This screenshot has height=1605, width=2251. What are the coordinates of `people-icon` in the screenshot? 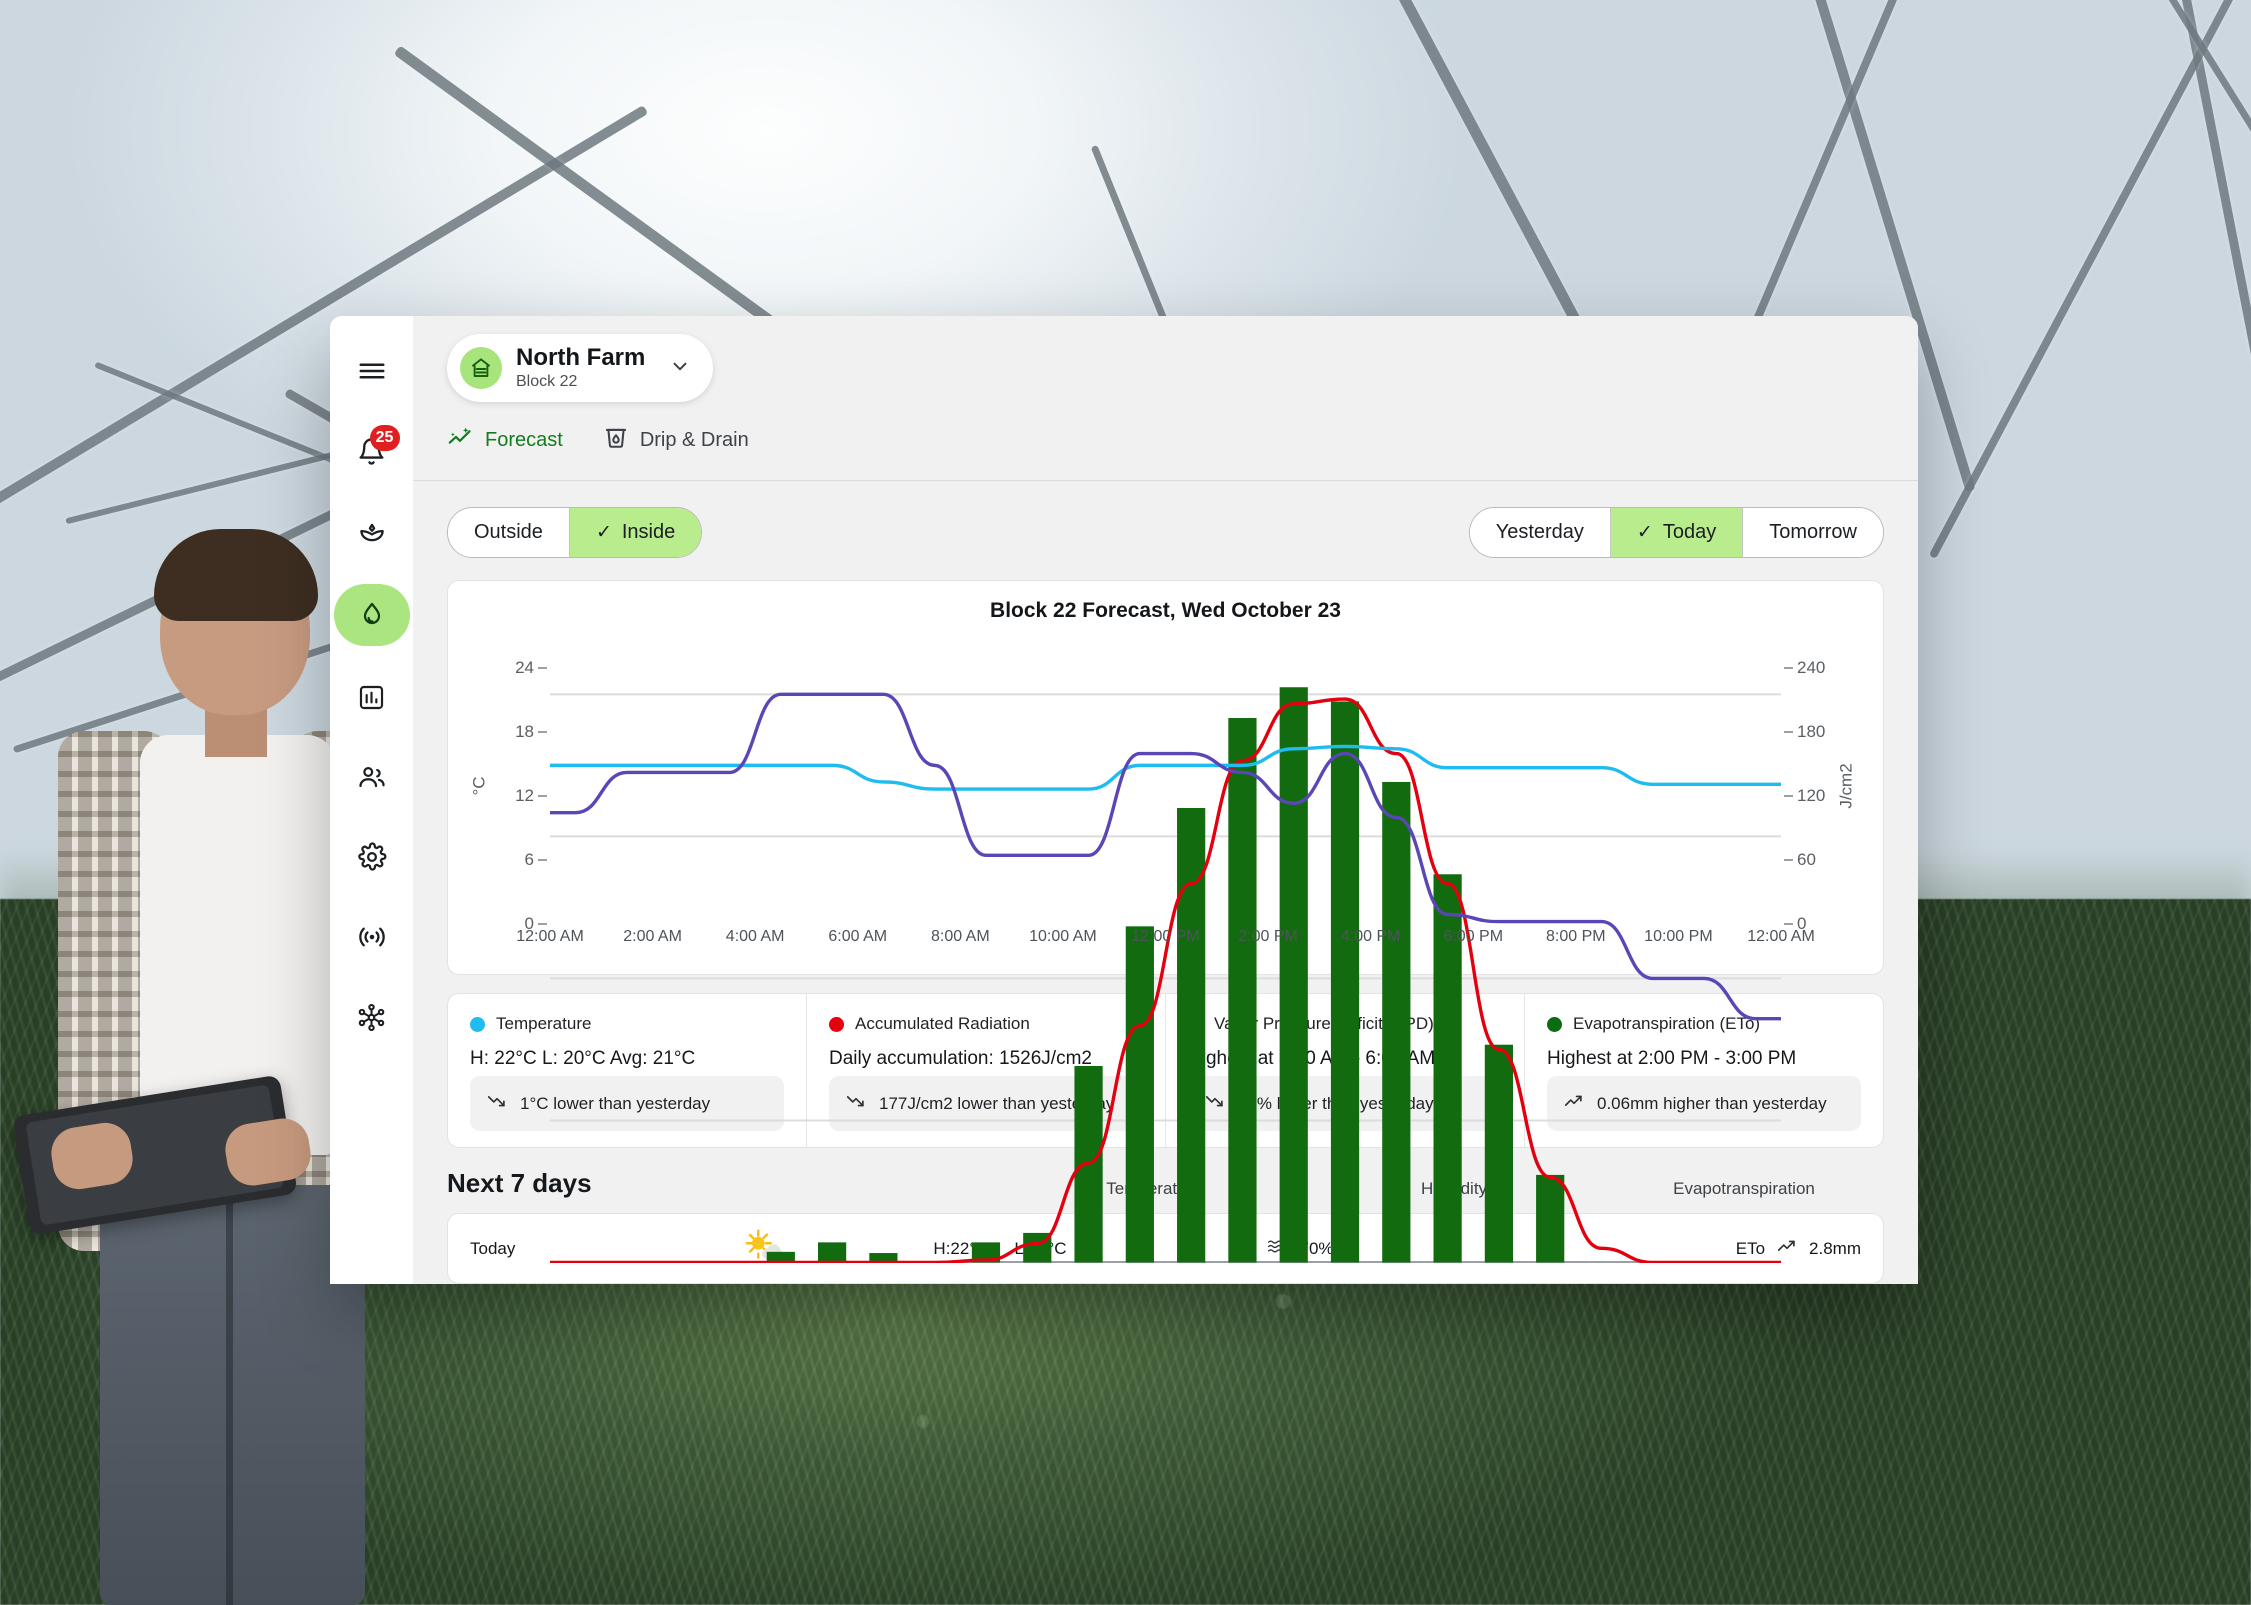 It's located at (372, 777).